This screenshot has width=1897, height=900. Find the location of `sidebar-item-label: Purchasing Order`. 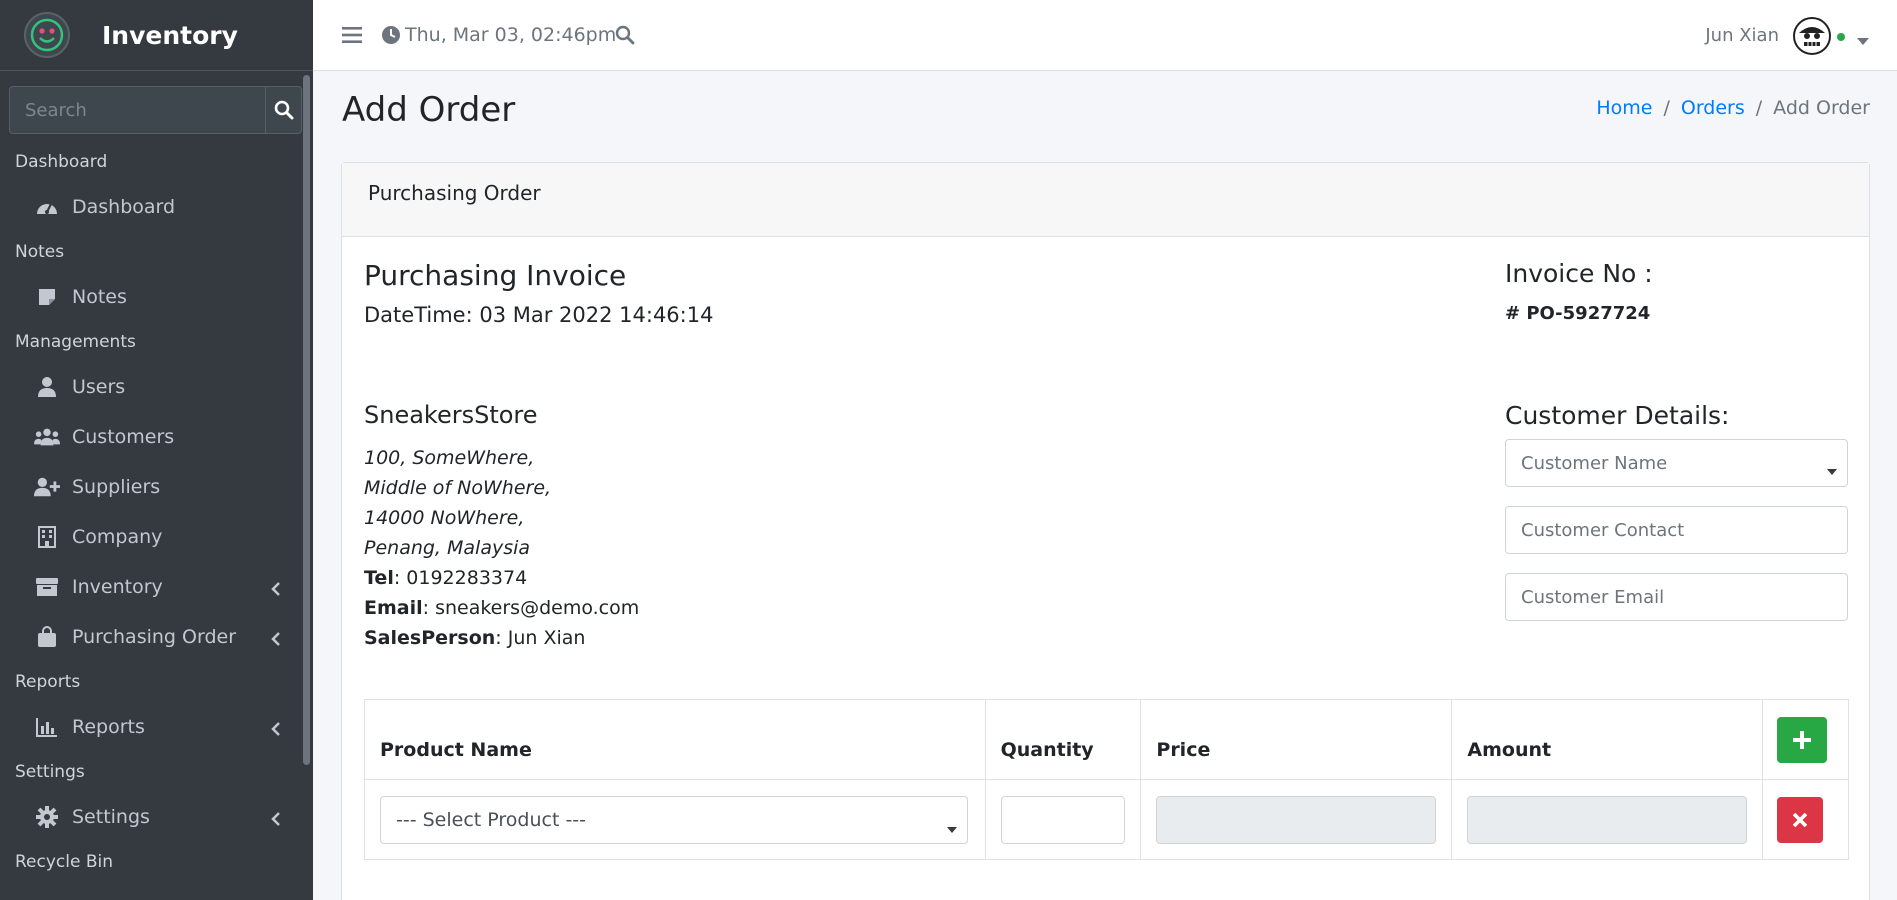

sidebar-item-label: Purchasing Order is located at coordinates (154, 637).